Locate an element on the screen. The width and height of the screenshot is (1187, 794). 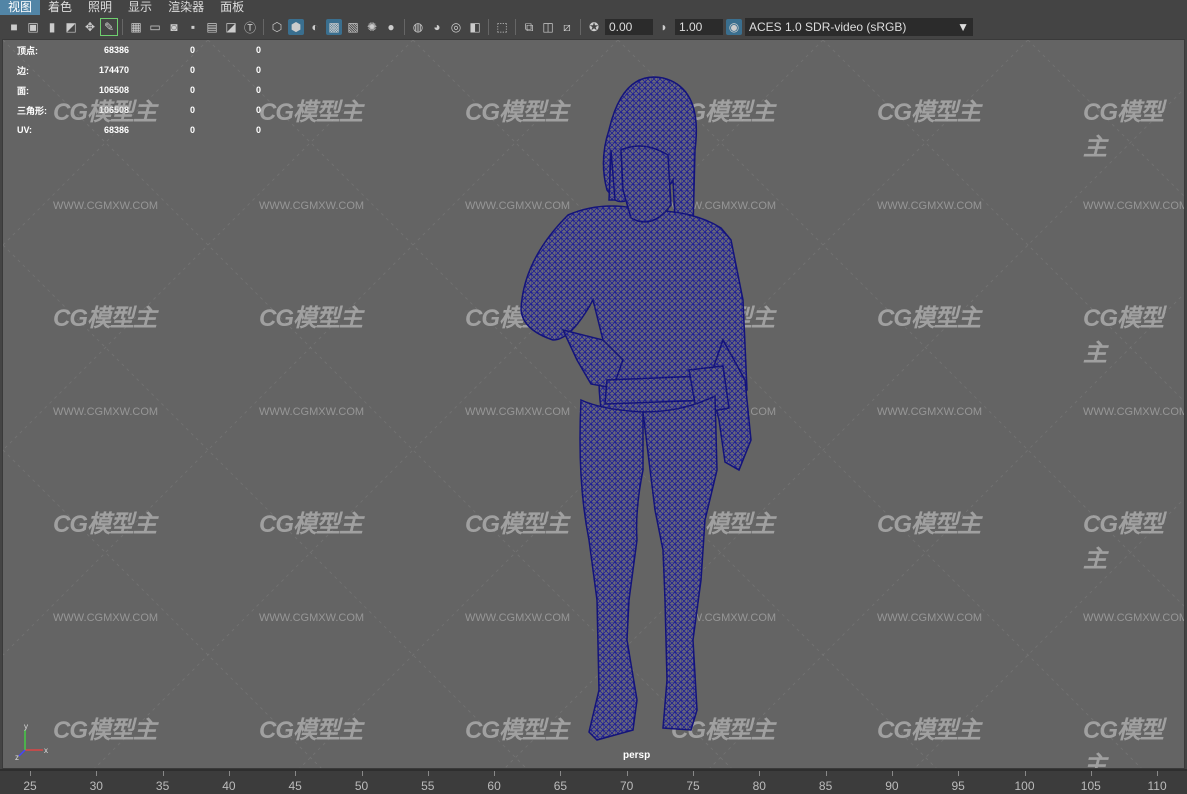
chevron-down-icon: ▼ is located at coordinates (963, 27).